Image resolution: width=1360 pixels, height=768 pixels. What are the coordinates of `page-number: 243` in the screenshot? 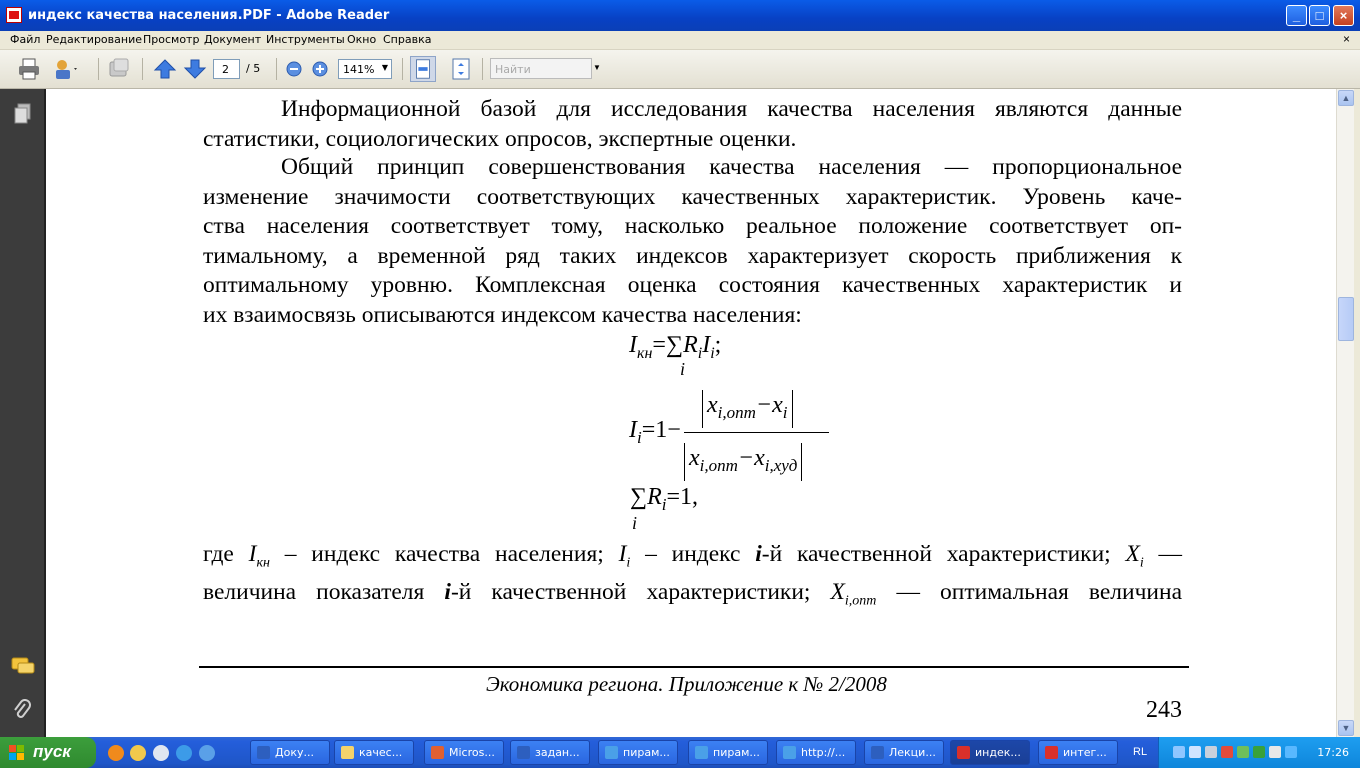 It's located at (1164, 710).